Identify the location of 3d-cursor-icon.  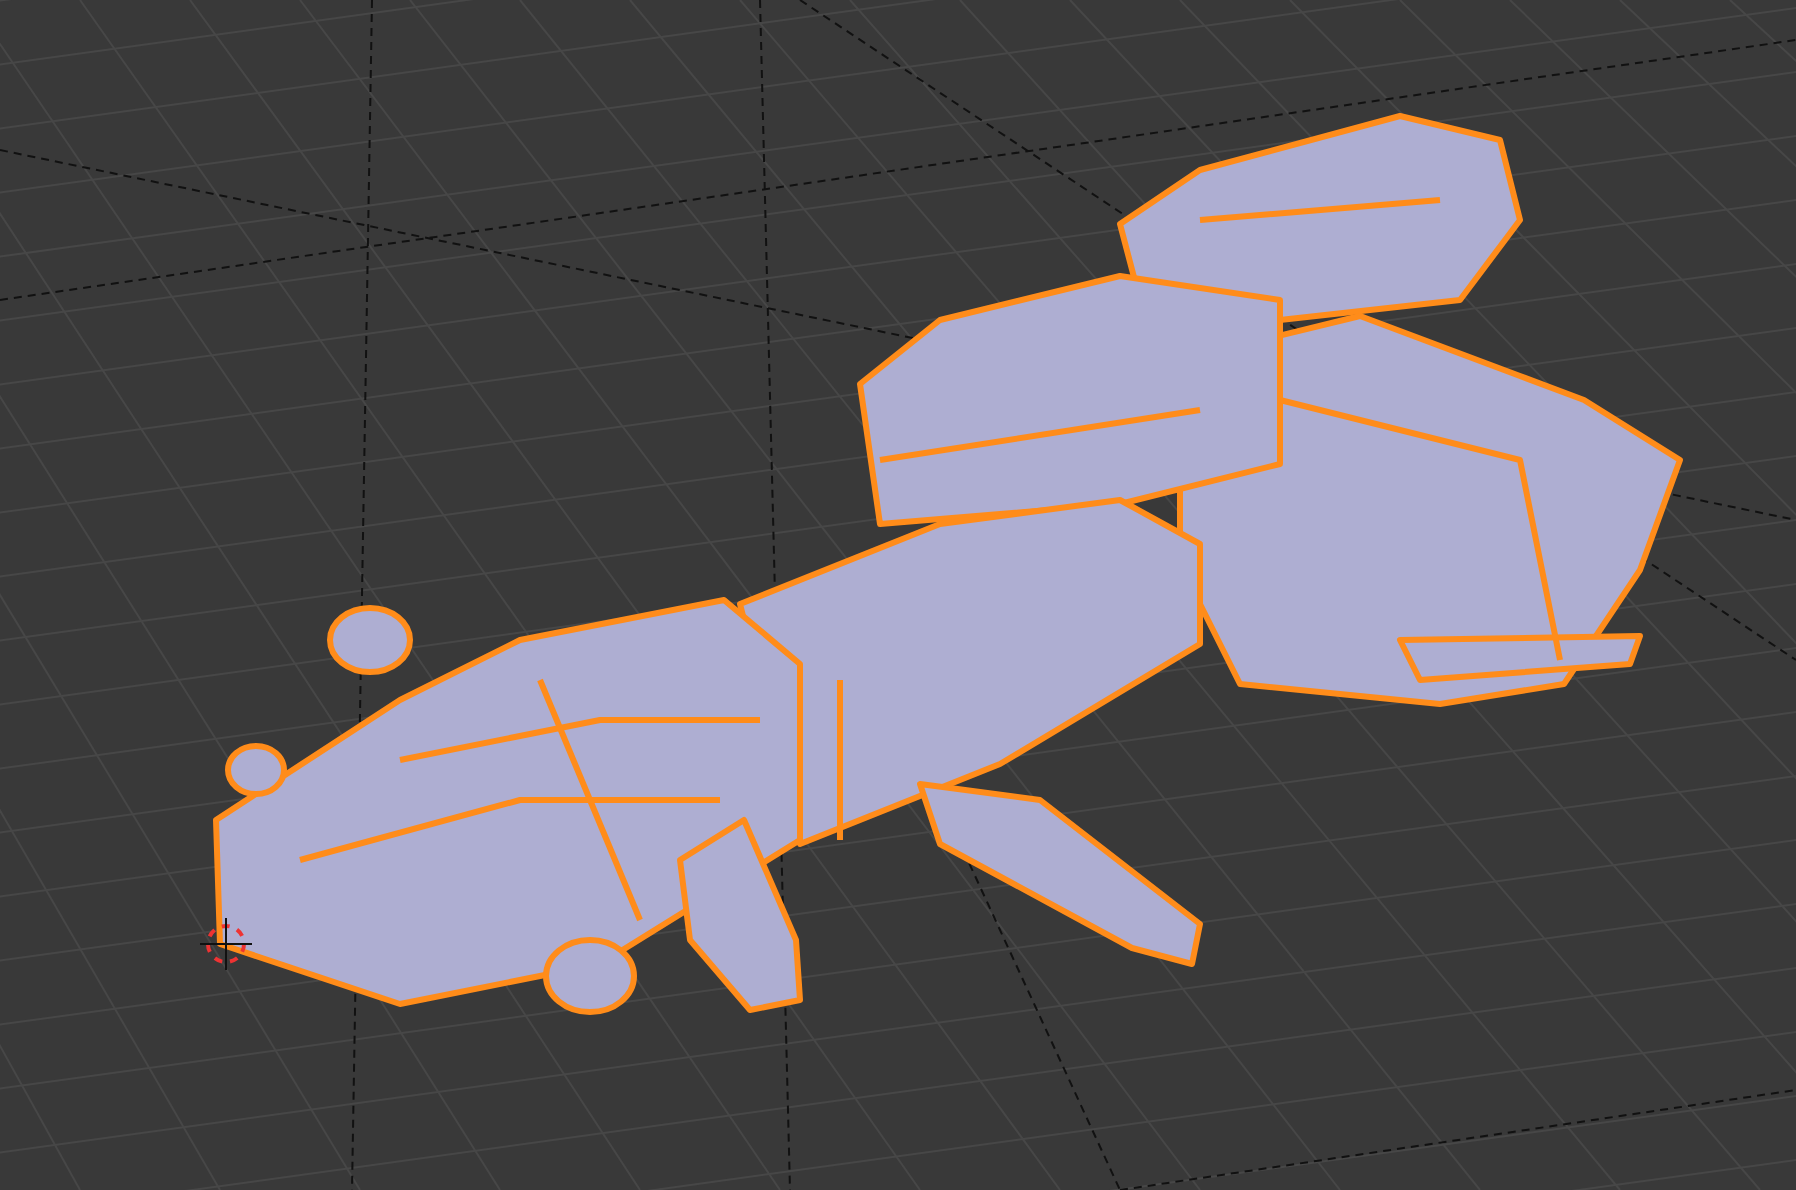
(226, 944).